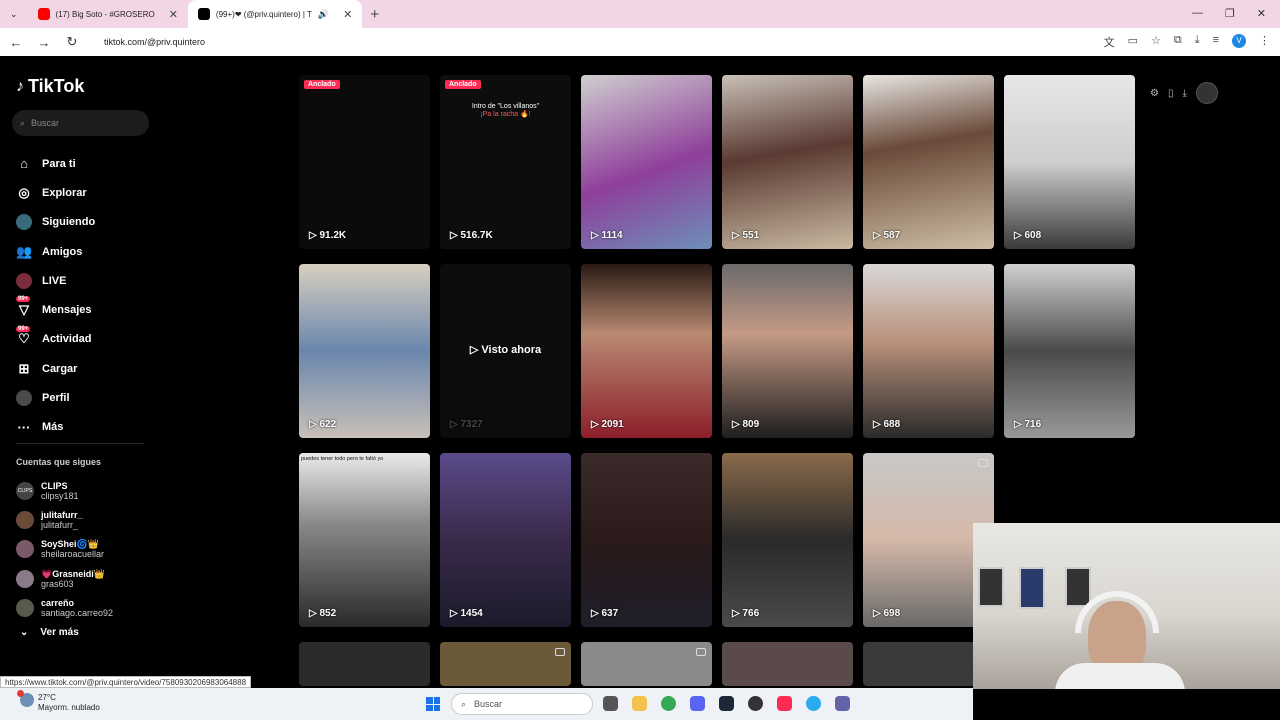 This screenshot has width=1280, height=720. I want to click on divider, so click(80, 443).